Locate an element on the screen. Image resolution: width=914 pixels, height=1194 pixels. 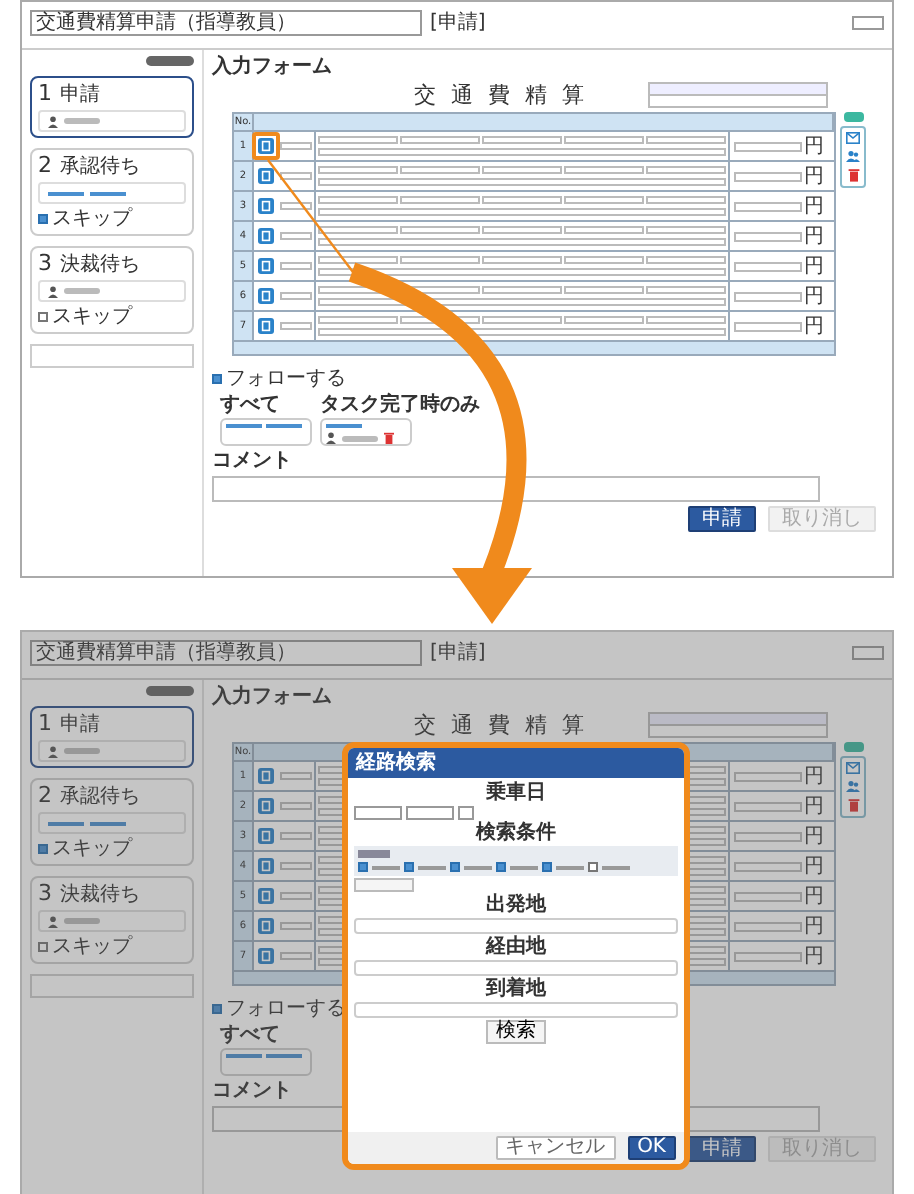
date-select is located at coordinates (430, 813).